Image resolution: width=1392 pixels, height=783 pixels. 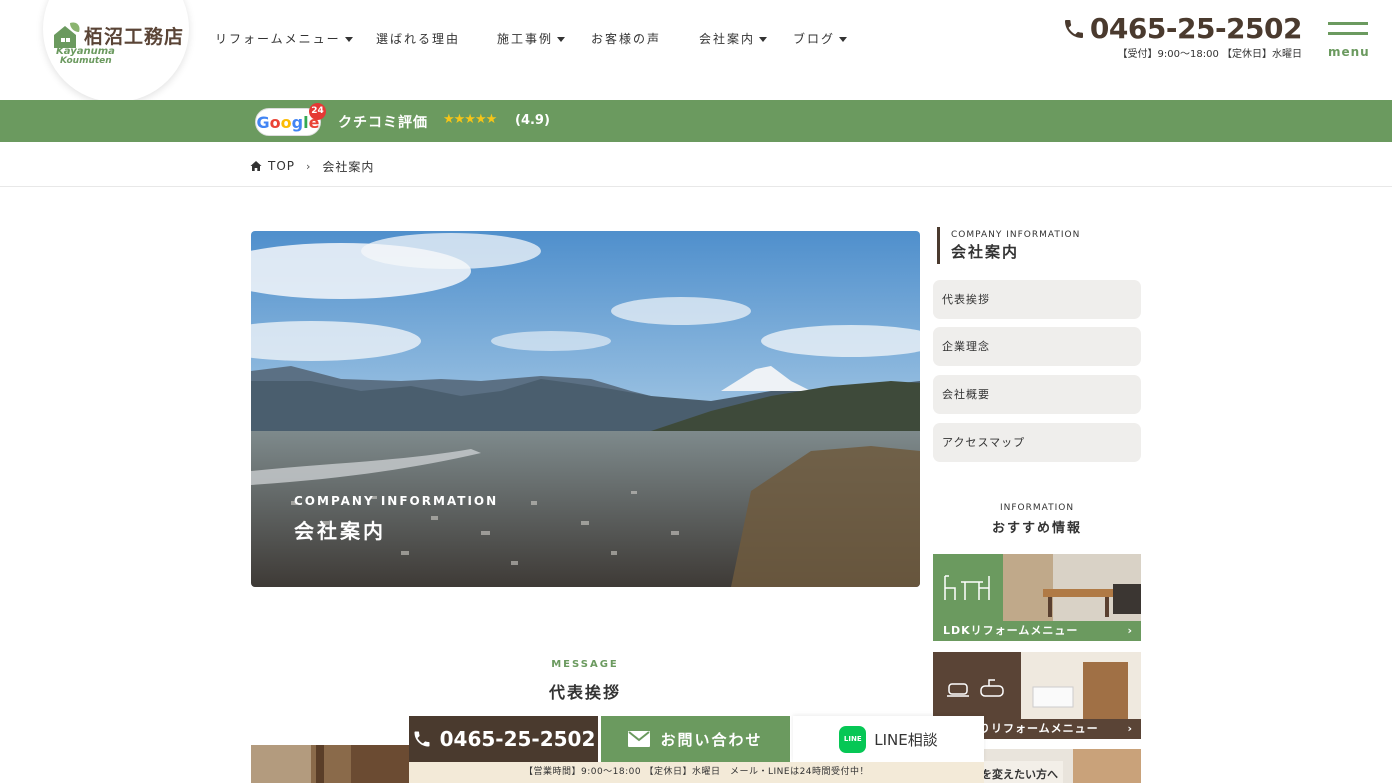 I want to click on nav-label: お客様の声, so click(x=626, y=39).